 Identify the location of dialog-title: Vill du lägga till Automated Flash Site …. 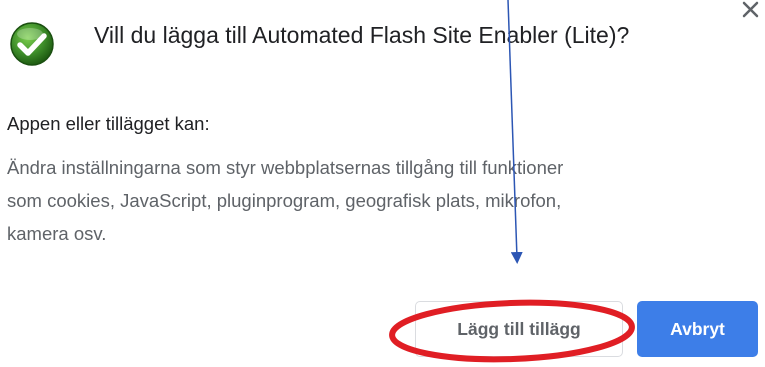
(362, 35).